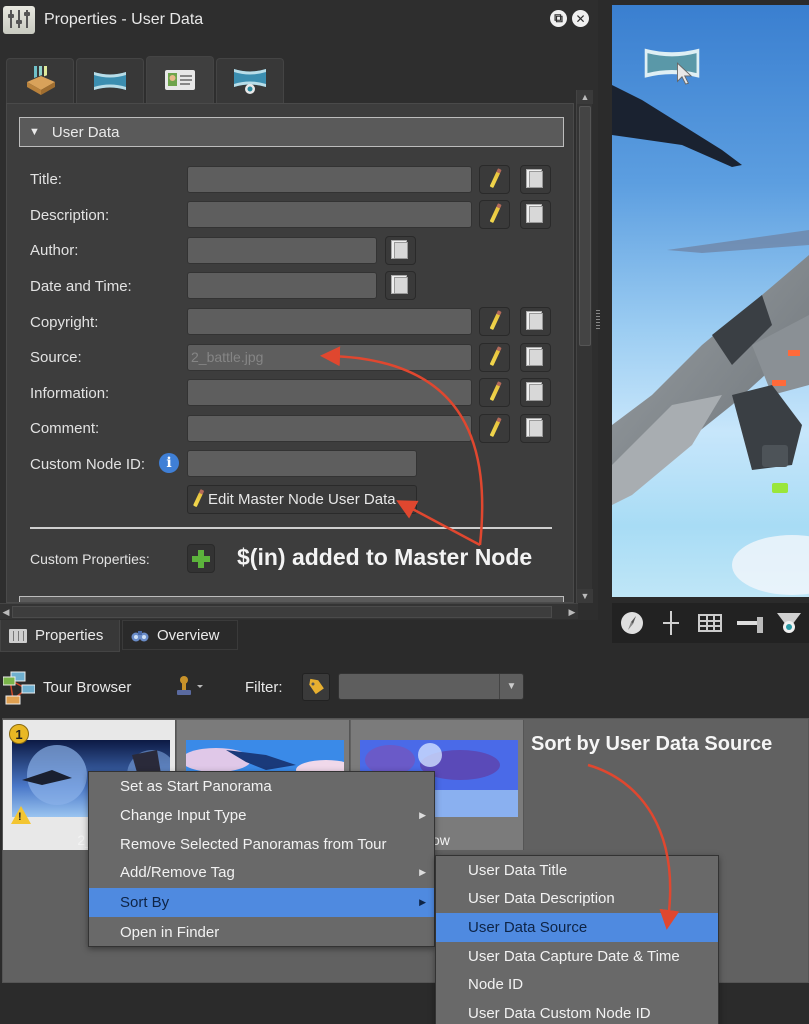 Image resolution: width=809 pixels, height=1024 pixels. What do you see at coordinates (261, 815) in the screenshot?
I see `menu-item-change-input-type: Change Input Type ▶` at bounding box center [261, 815].